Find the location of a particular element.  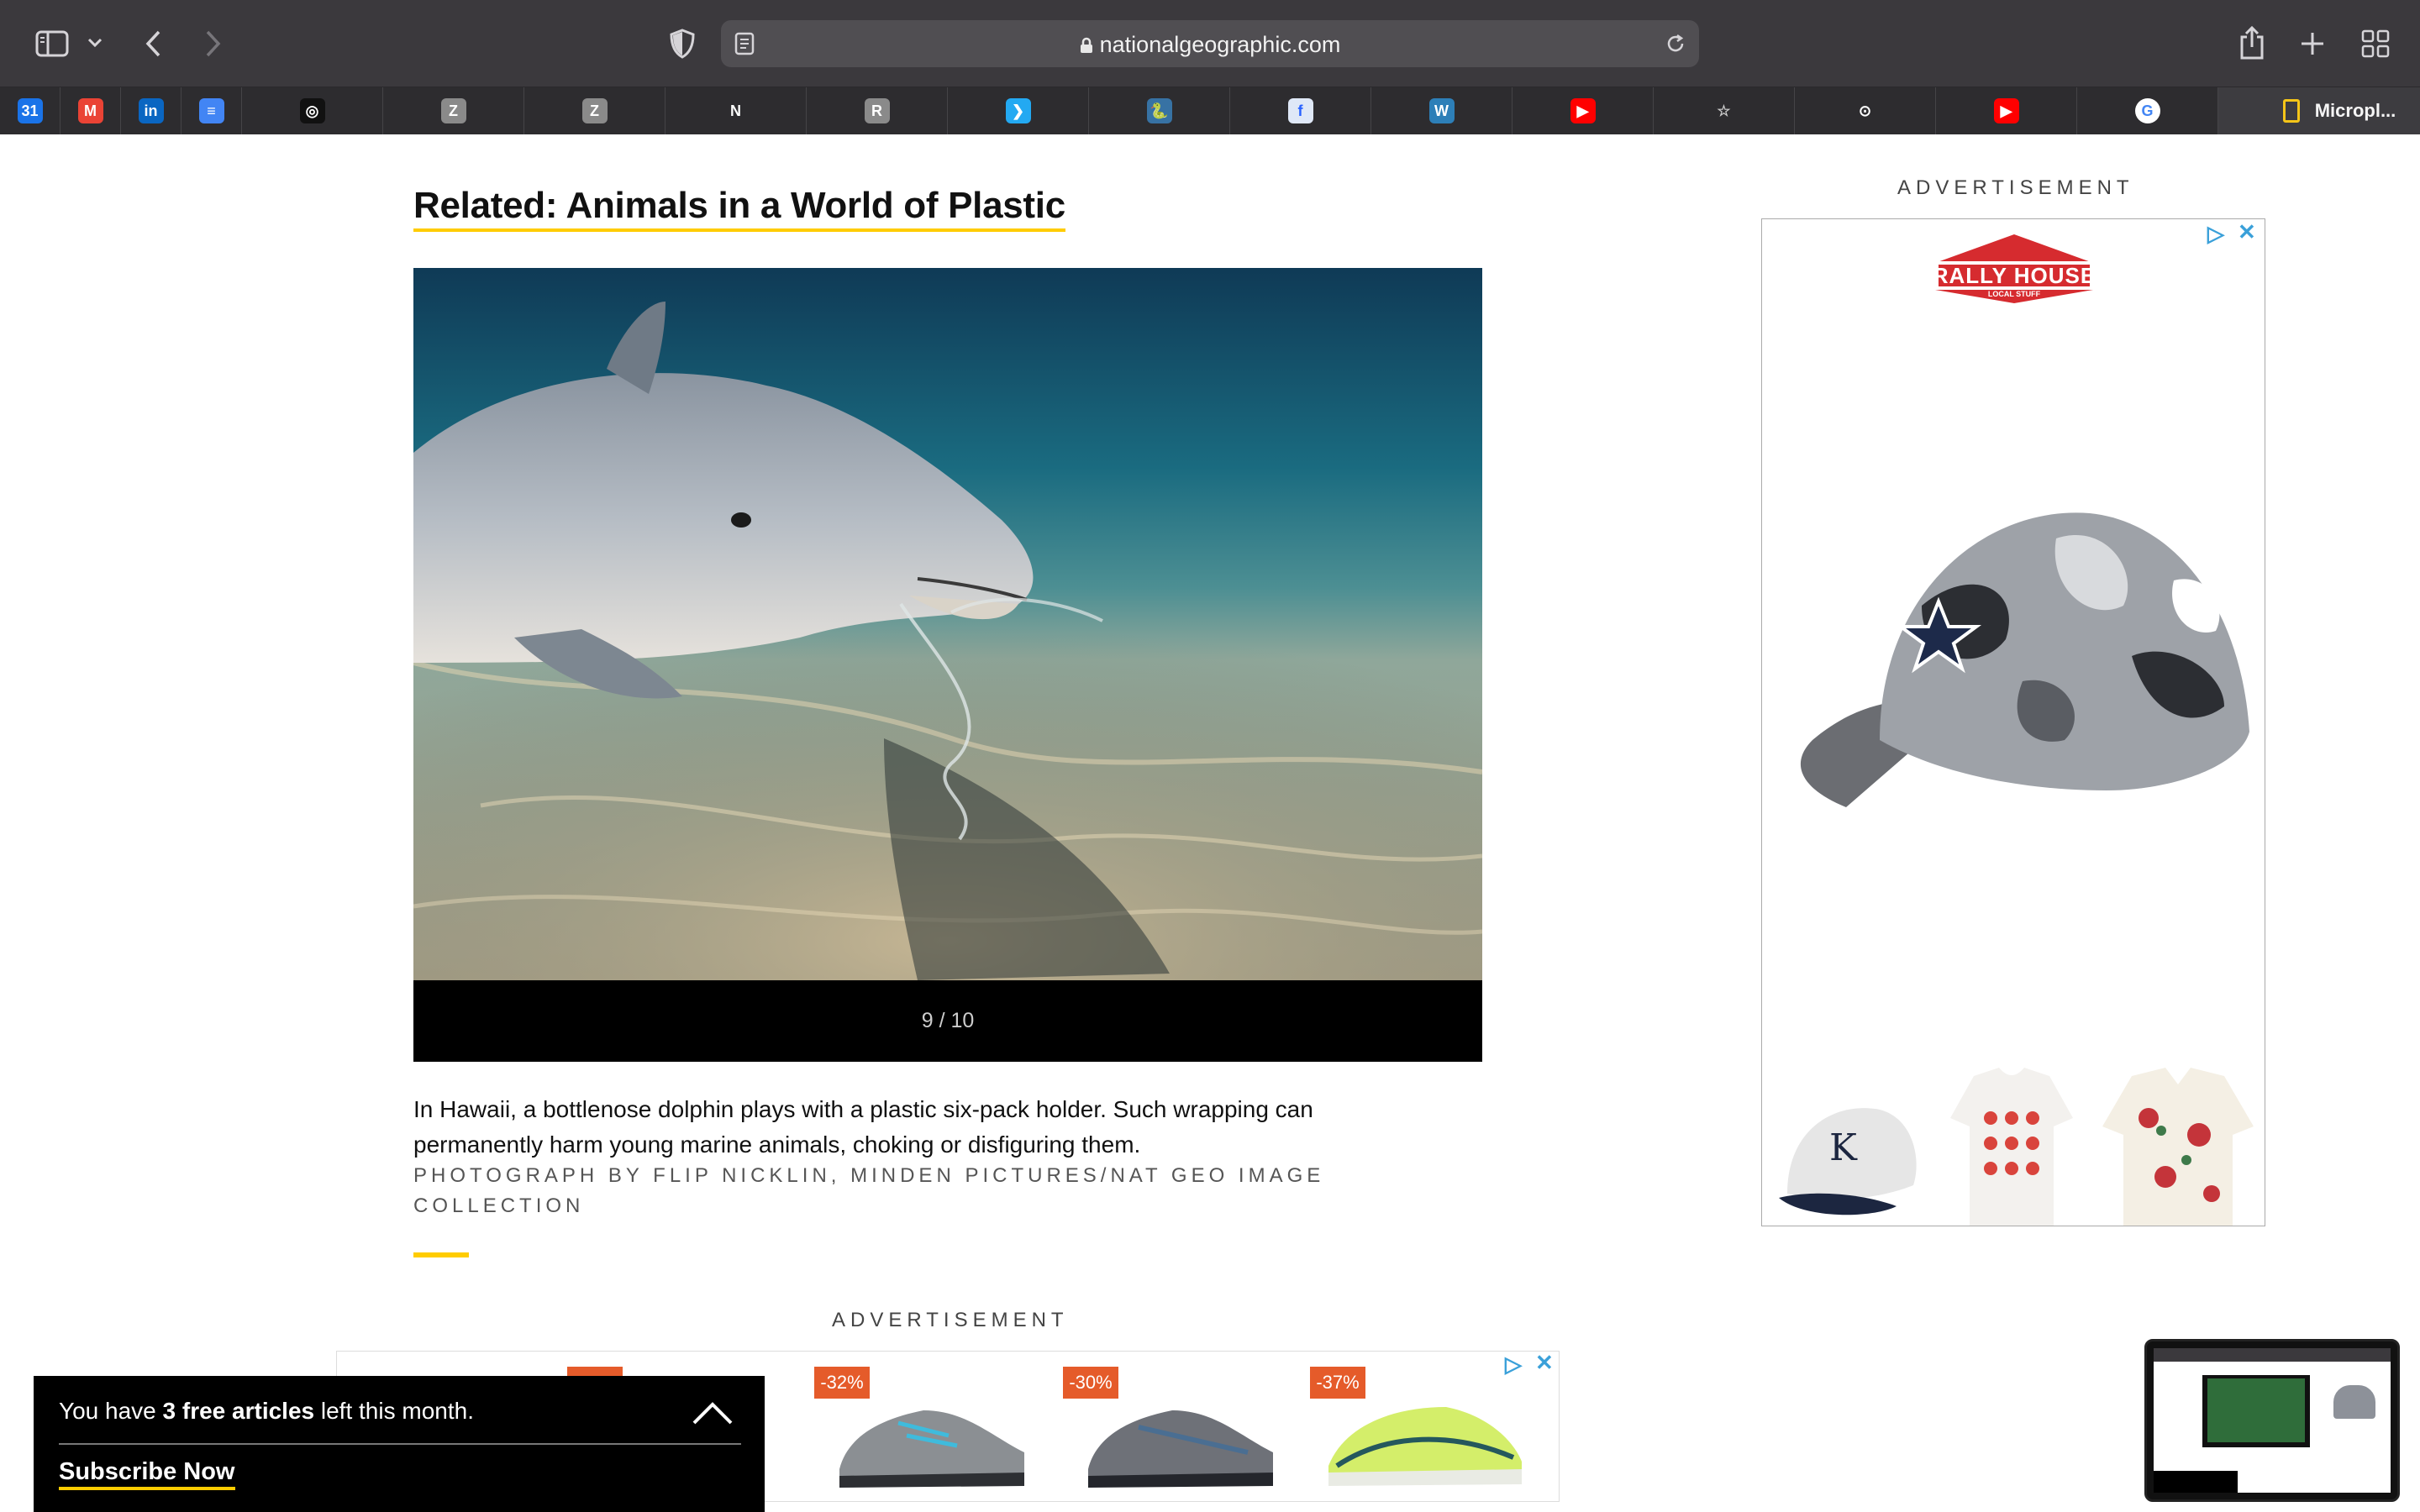

notion-icon: N is located at coordinates (735, 110).